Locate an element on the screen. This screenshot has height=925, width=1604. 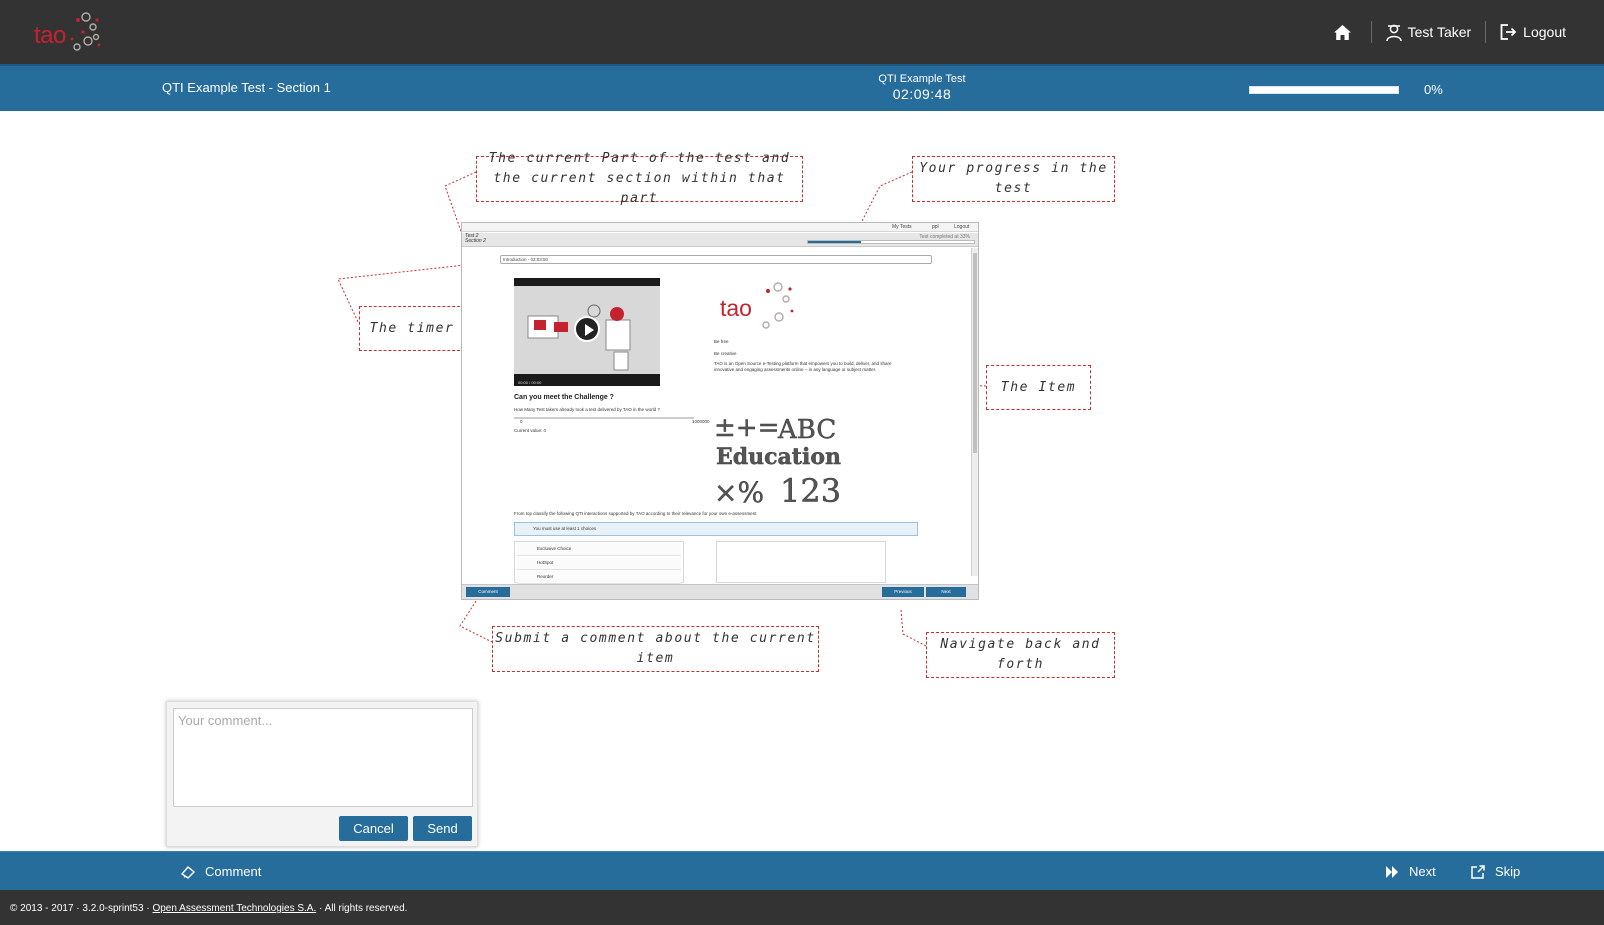
mock-timer: Introduction - 02:03:50 is located at coordinates (716, 259).